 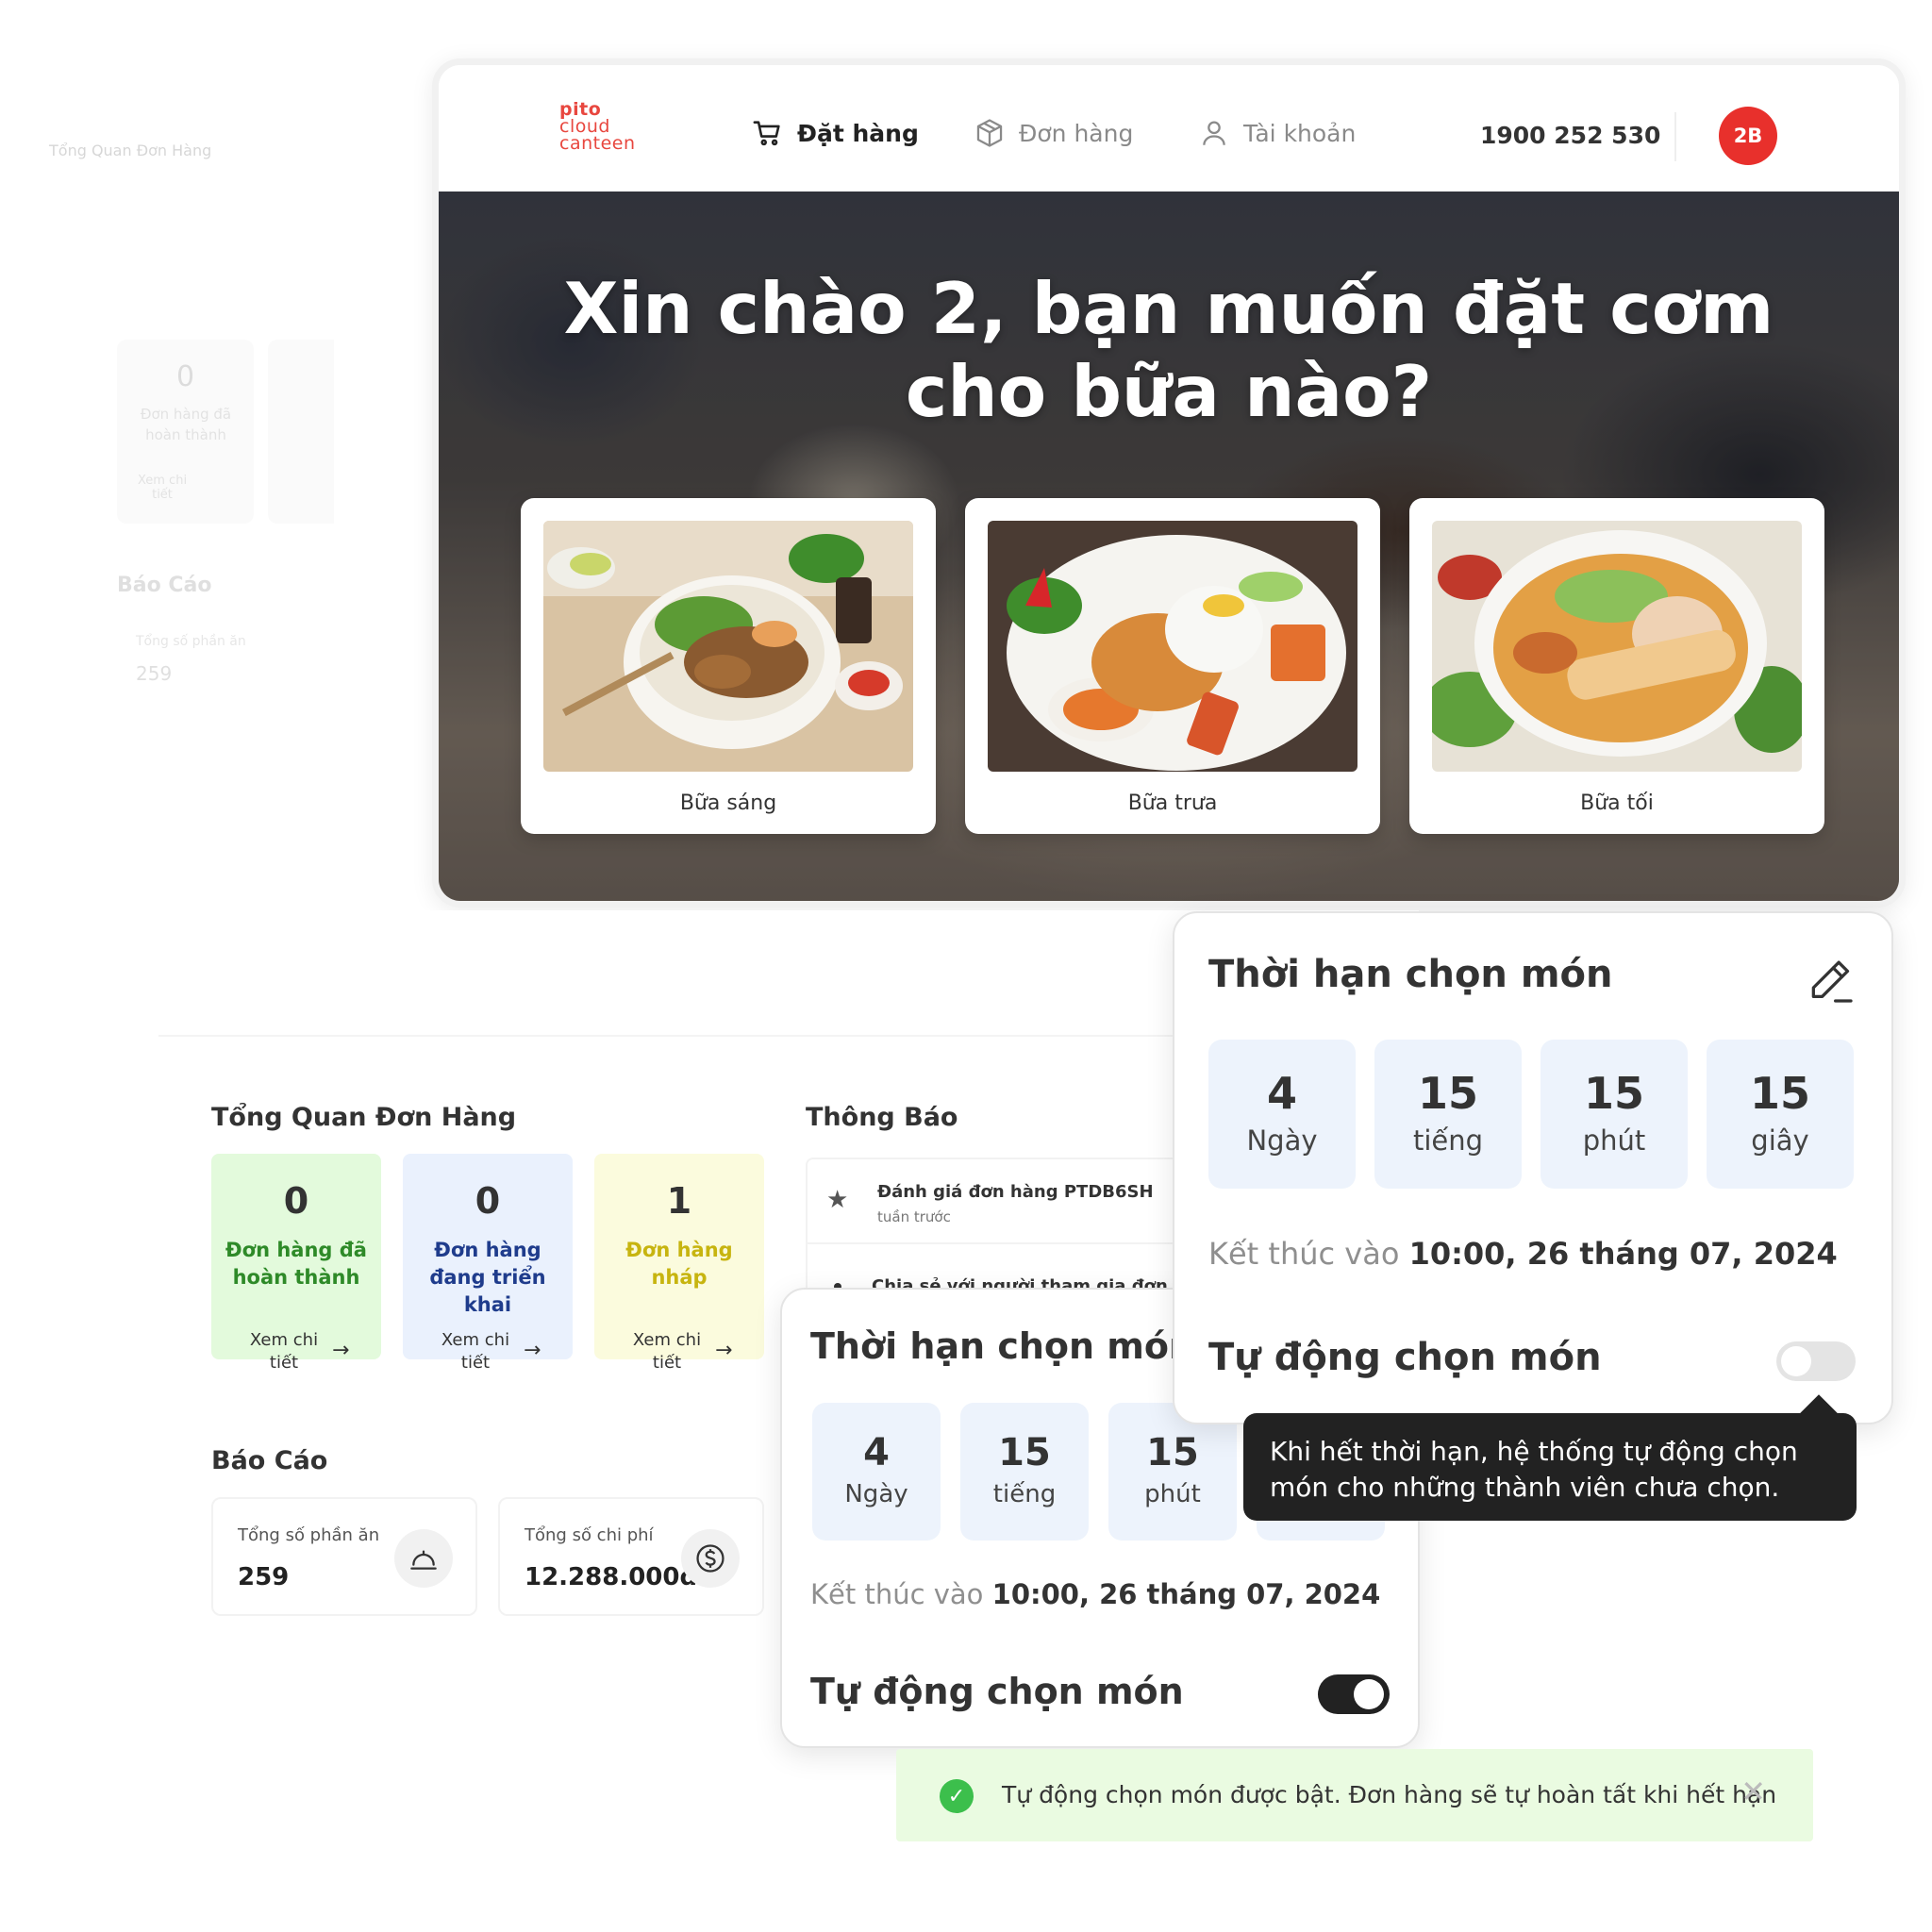 What do you see at coordinates (631, 1557) in the screenshot?
I see `report-card-cost: Tổng số chi phí 12.288.000đ` at bounding box center [631, 1557].